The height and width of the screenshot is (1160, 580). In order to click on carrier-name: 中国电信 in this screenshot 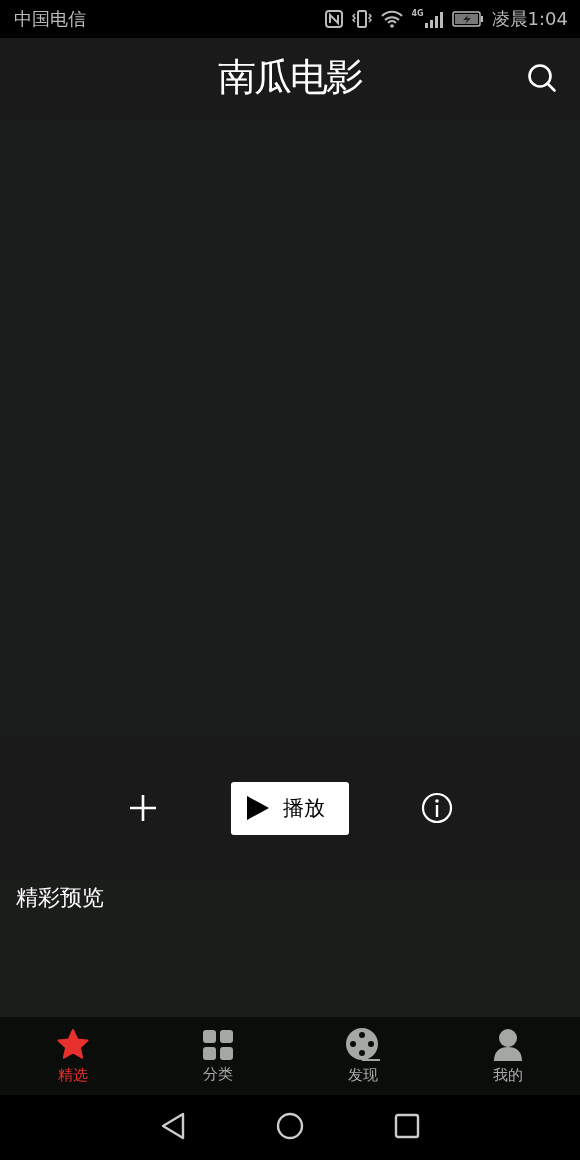, I will do `click(50, 19)`.